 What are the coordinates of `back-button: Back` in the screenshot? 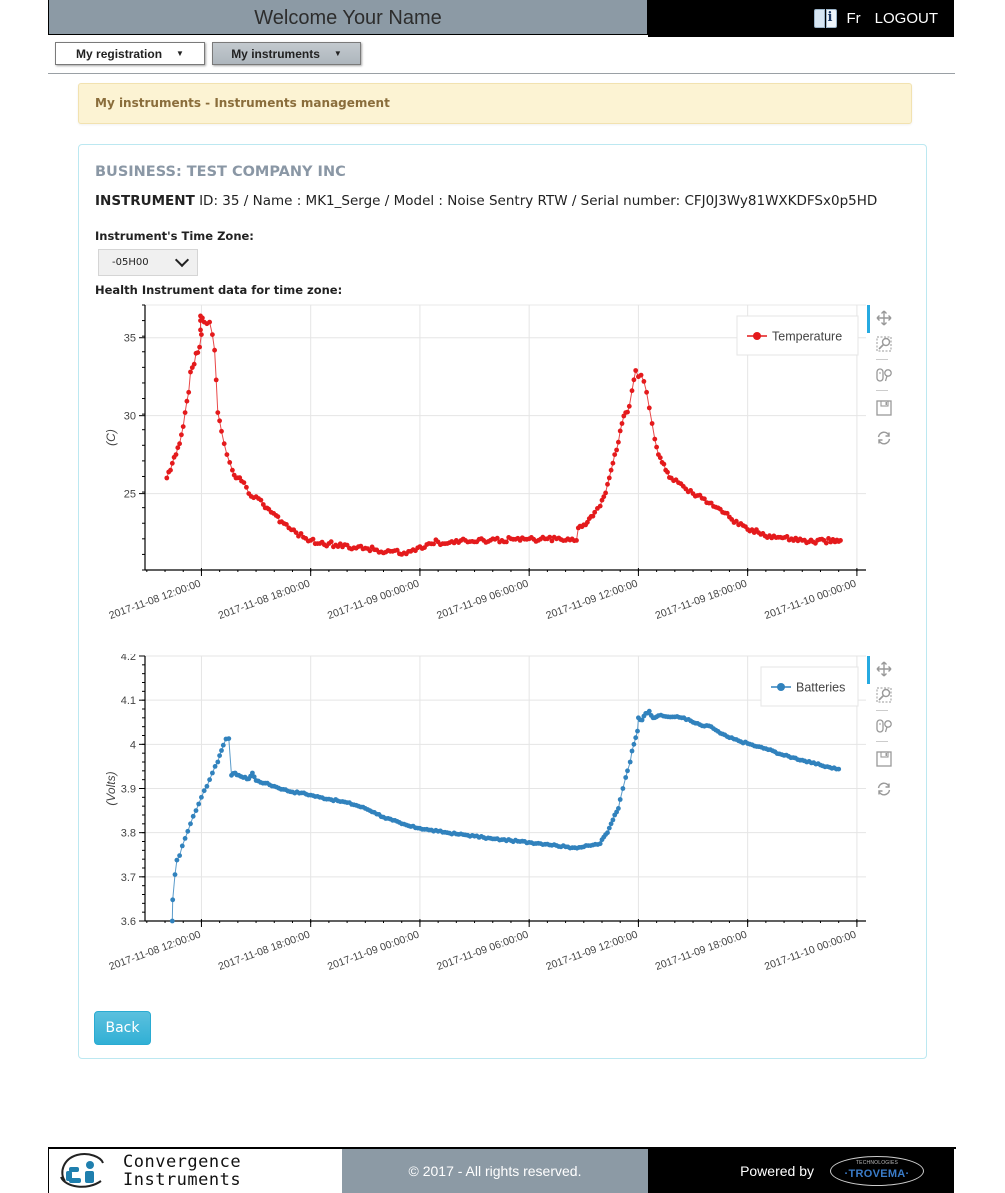 It's located at (122, 1028).